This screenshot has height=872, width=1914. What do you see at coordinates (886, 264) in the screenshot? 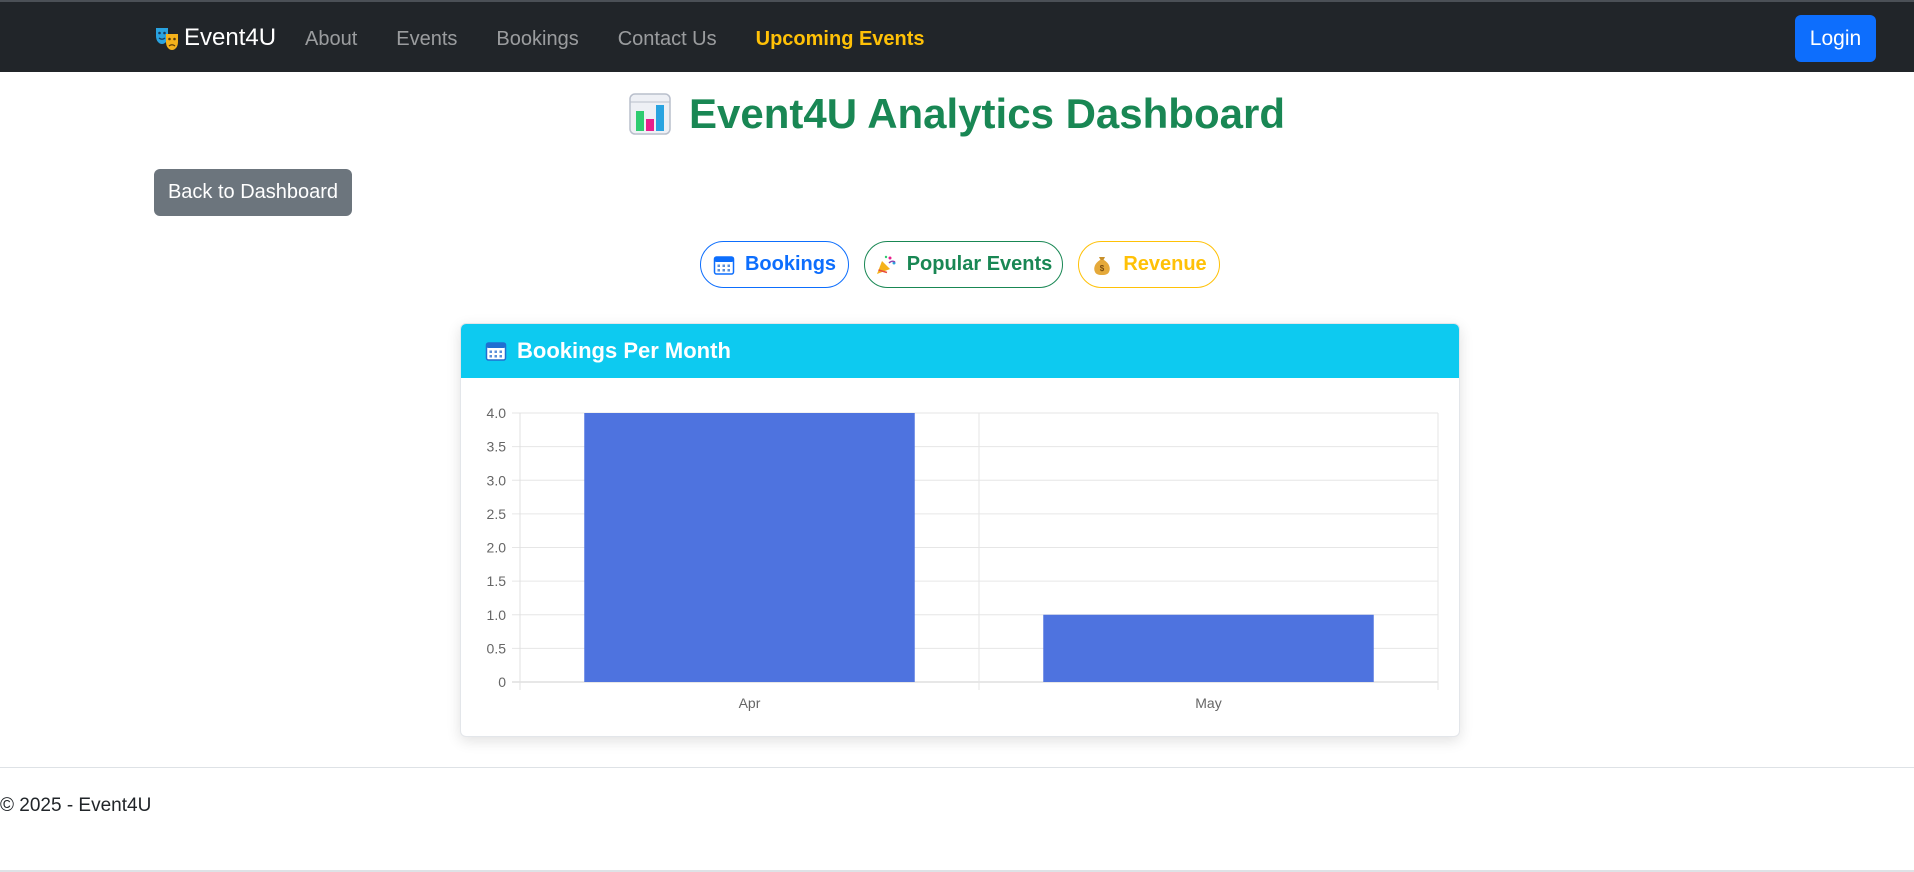
I see `party-popper-icon` at bounding box center [886, 264].